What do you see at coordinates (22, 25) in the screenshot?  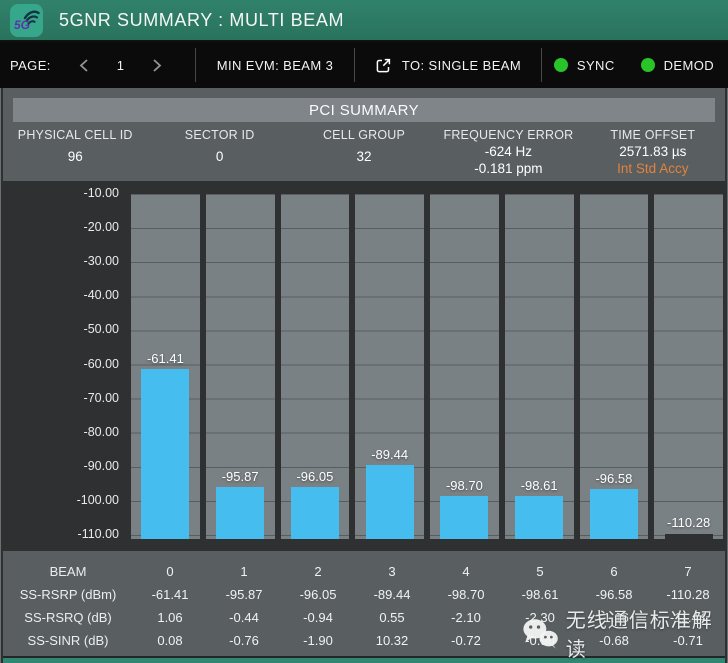 I see `svg-text: 5G` at bounding box center [22, 25].